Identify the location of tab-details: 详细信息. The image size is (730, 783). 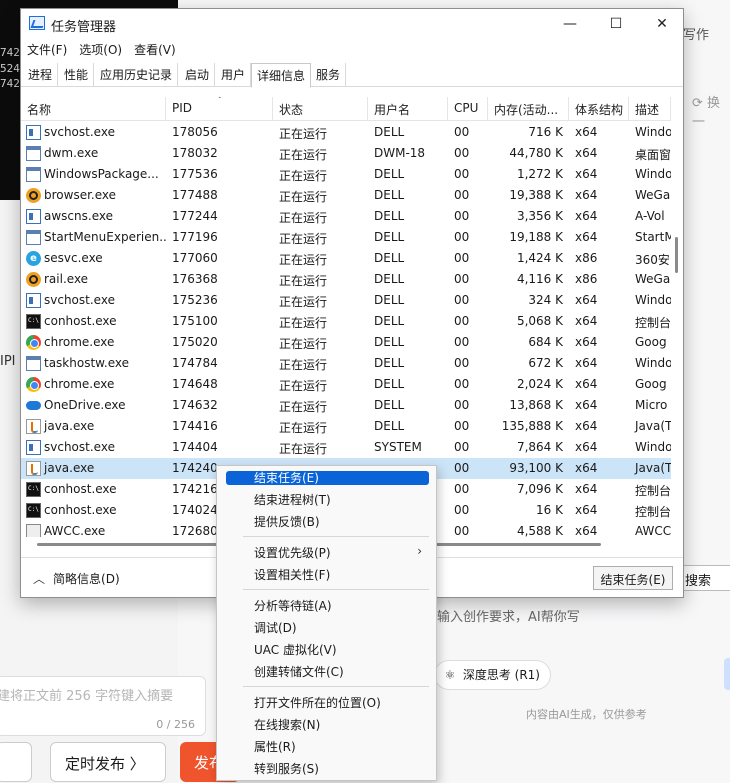
(281, 75).